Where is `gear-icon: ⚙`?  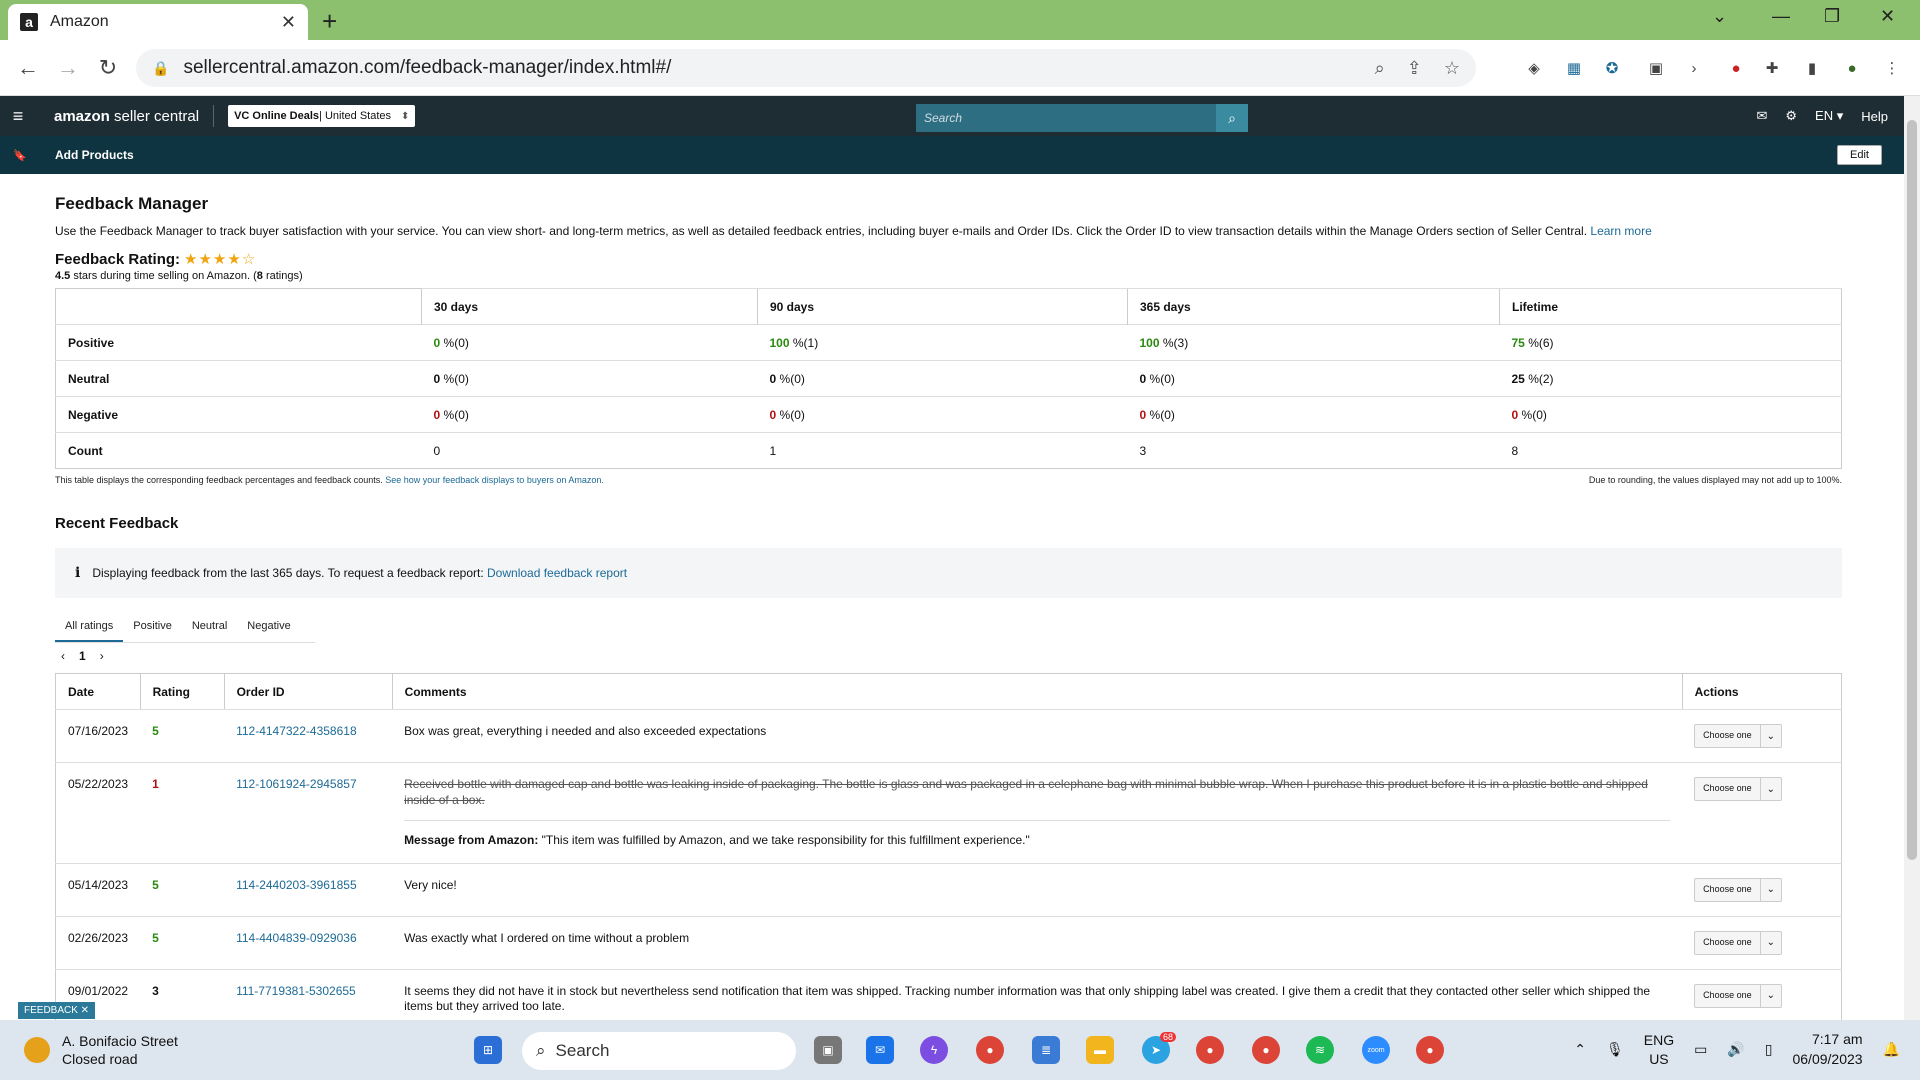 gear-icon: ⚙ is located at coordinates (1791, 116).